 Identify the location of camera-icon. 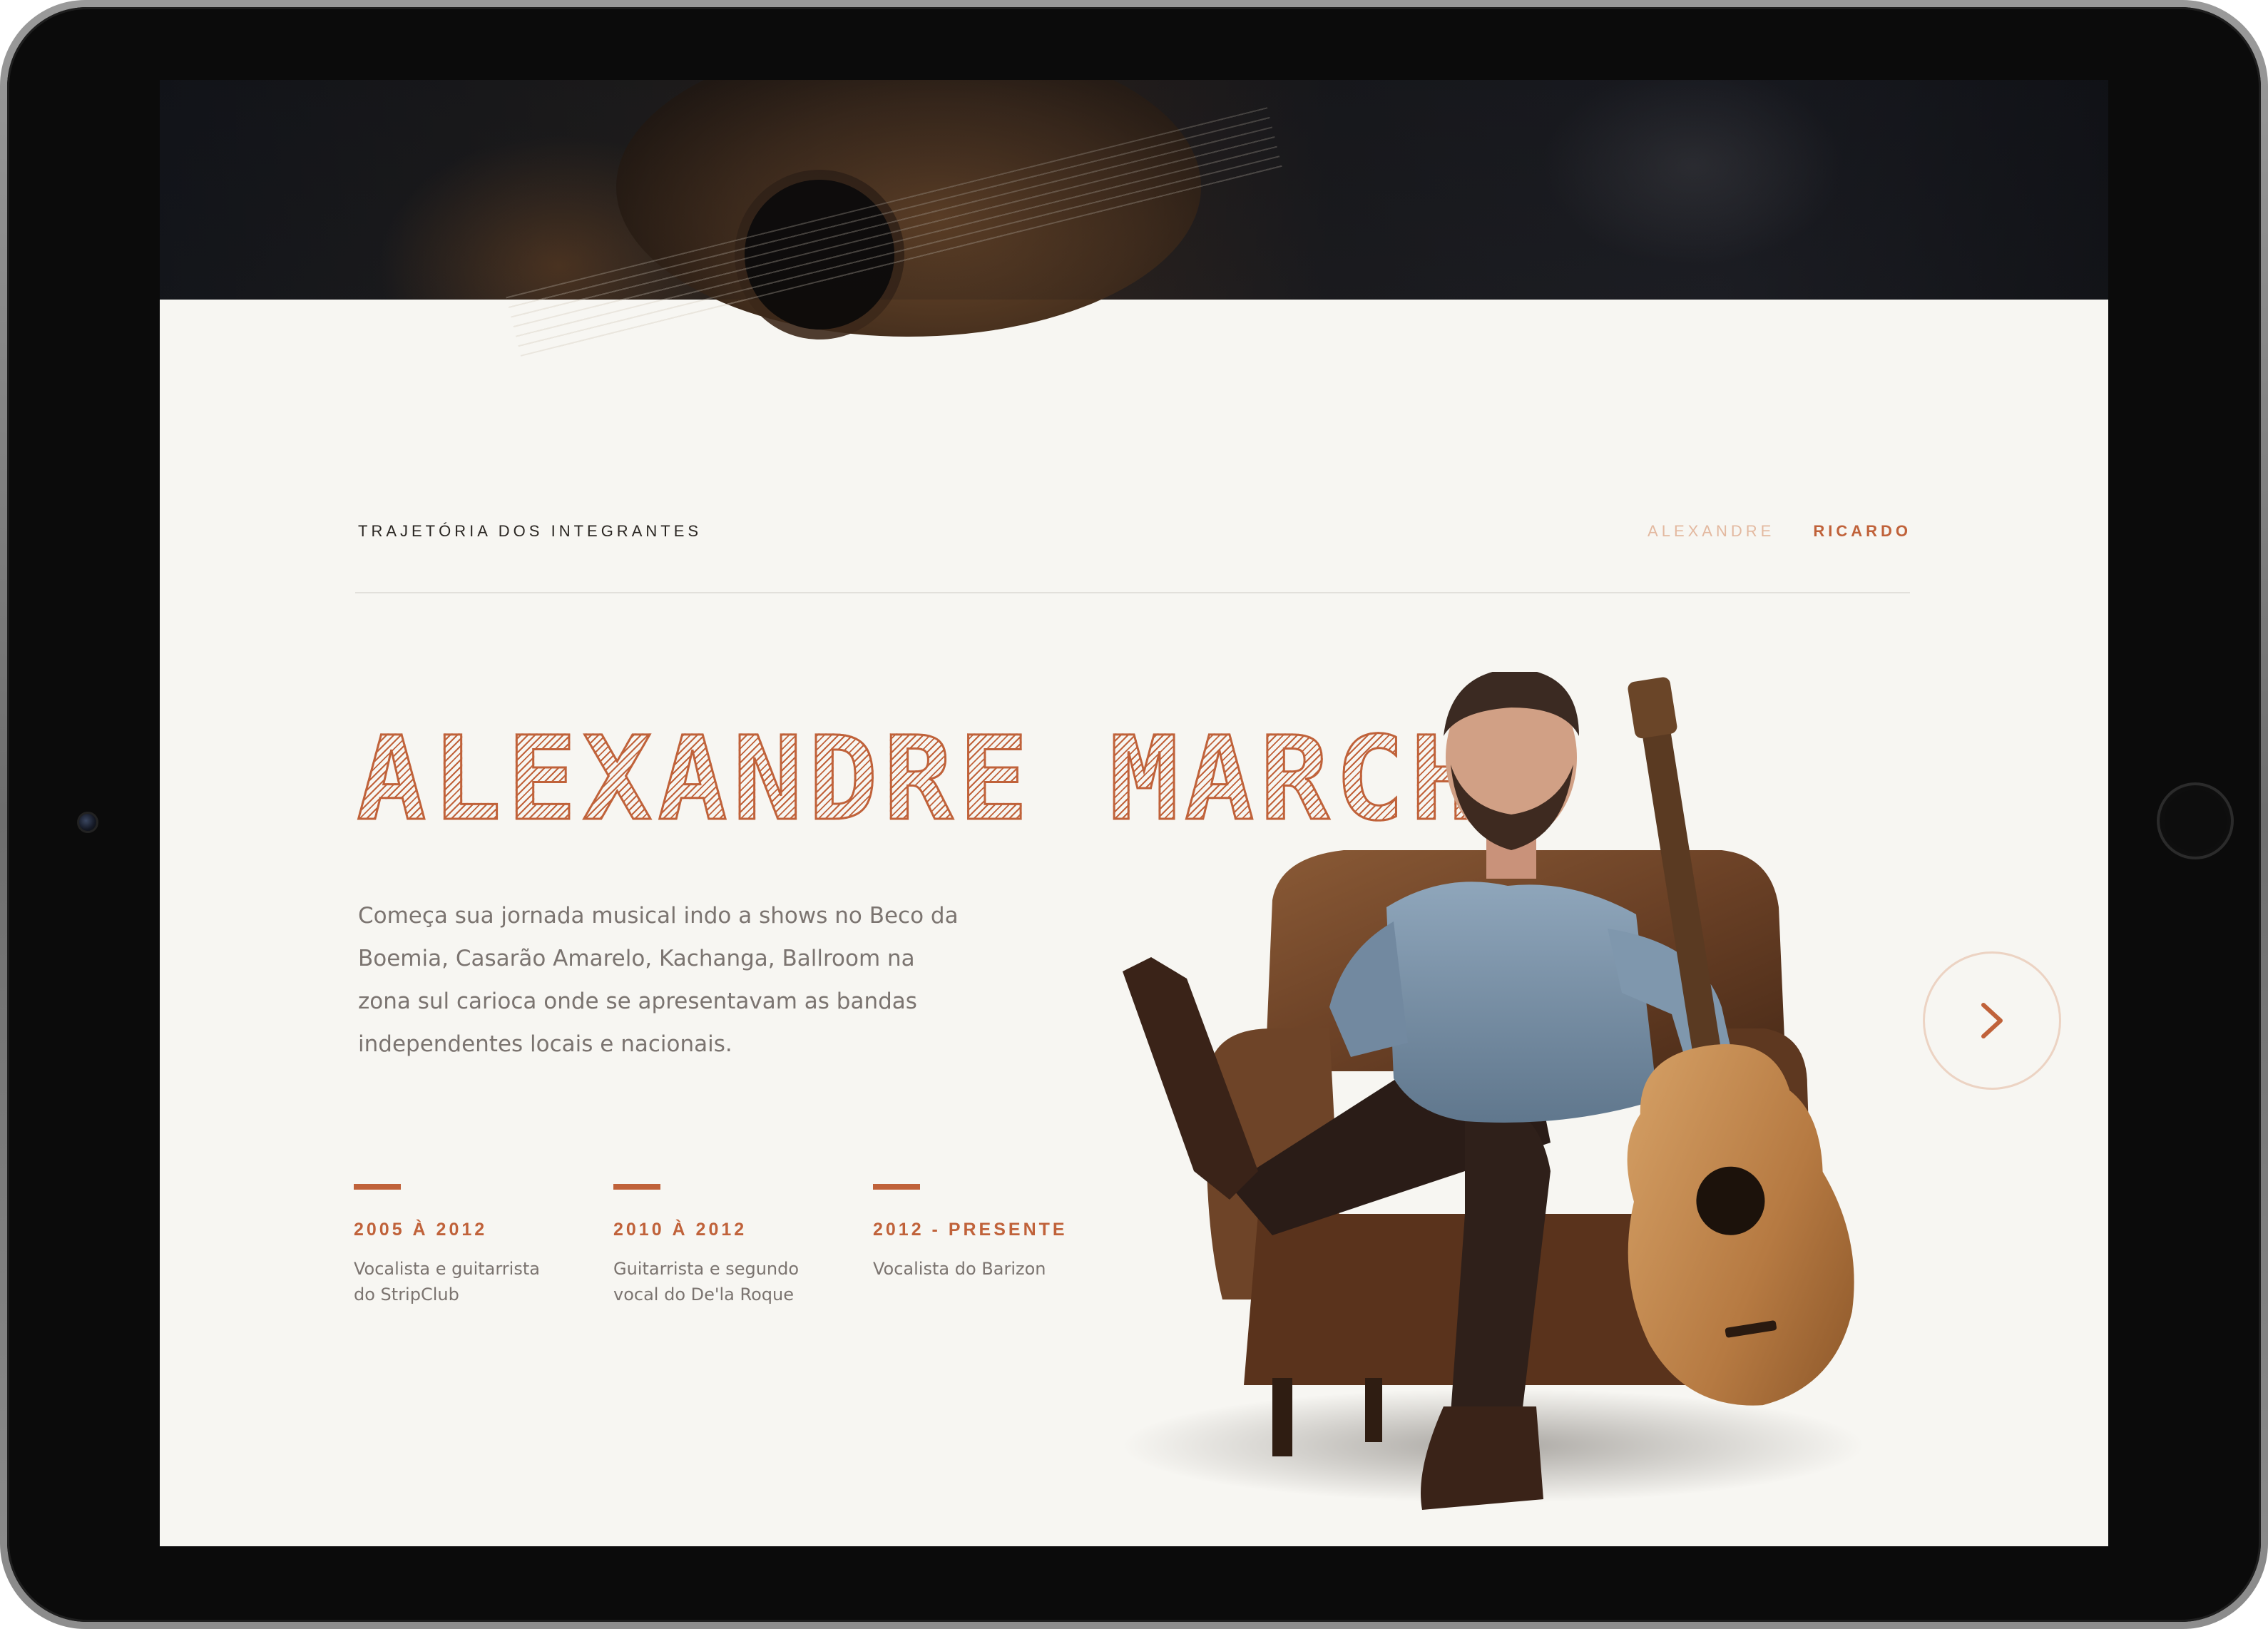
(87, 822).